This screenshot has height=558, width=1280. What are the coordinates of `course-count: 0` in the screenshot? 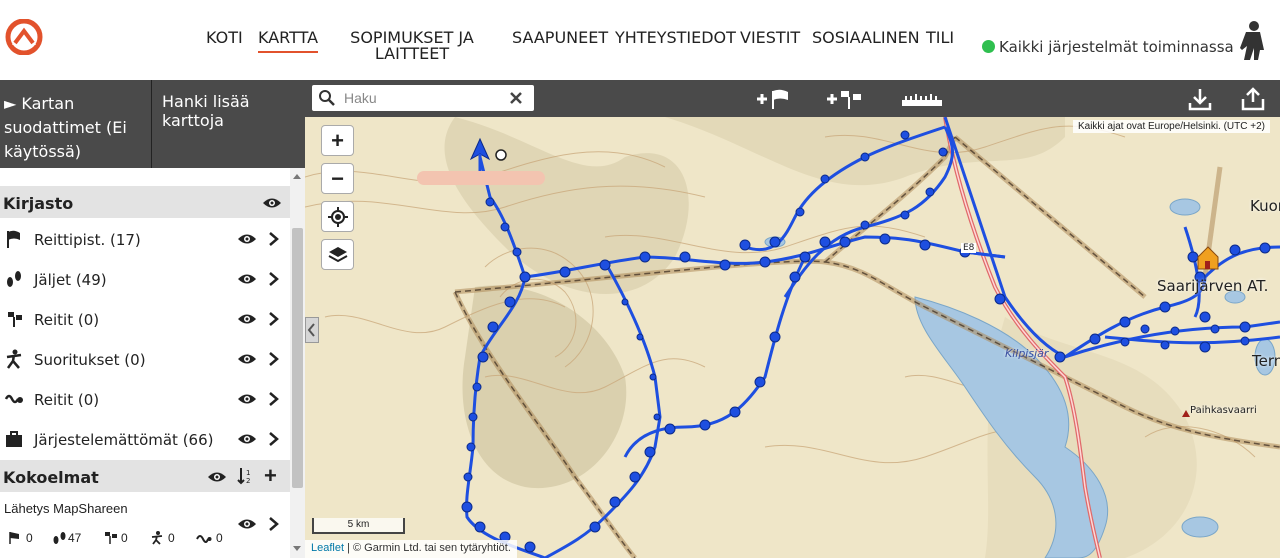 It's located at (219, 538).